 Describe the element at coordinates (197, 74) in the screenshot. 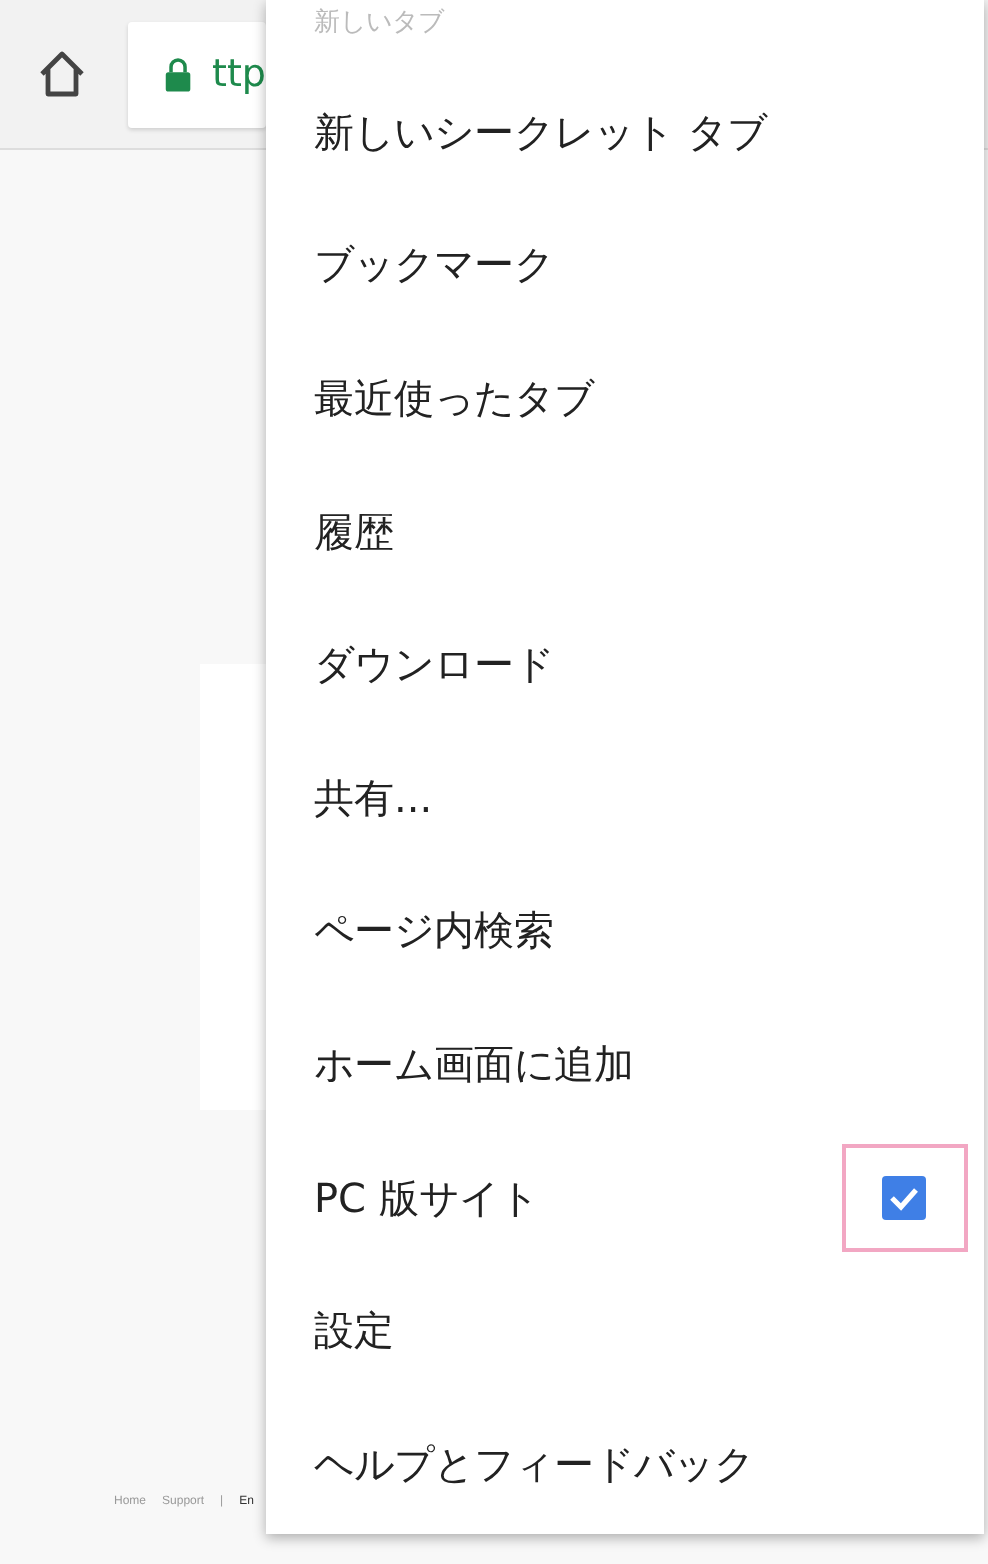

I see `address-bar: ttp` at that location.